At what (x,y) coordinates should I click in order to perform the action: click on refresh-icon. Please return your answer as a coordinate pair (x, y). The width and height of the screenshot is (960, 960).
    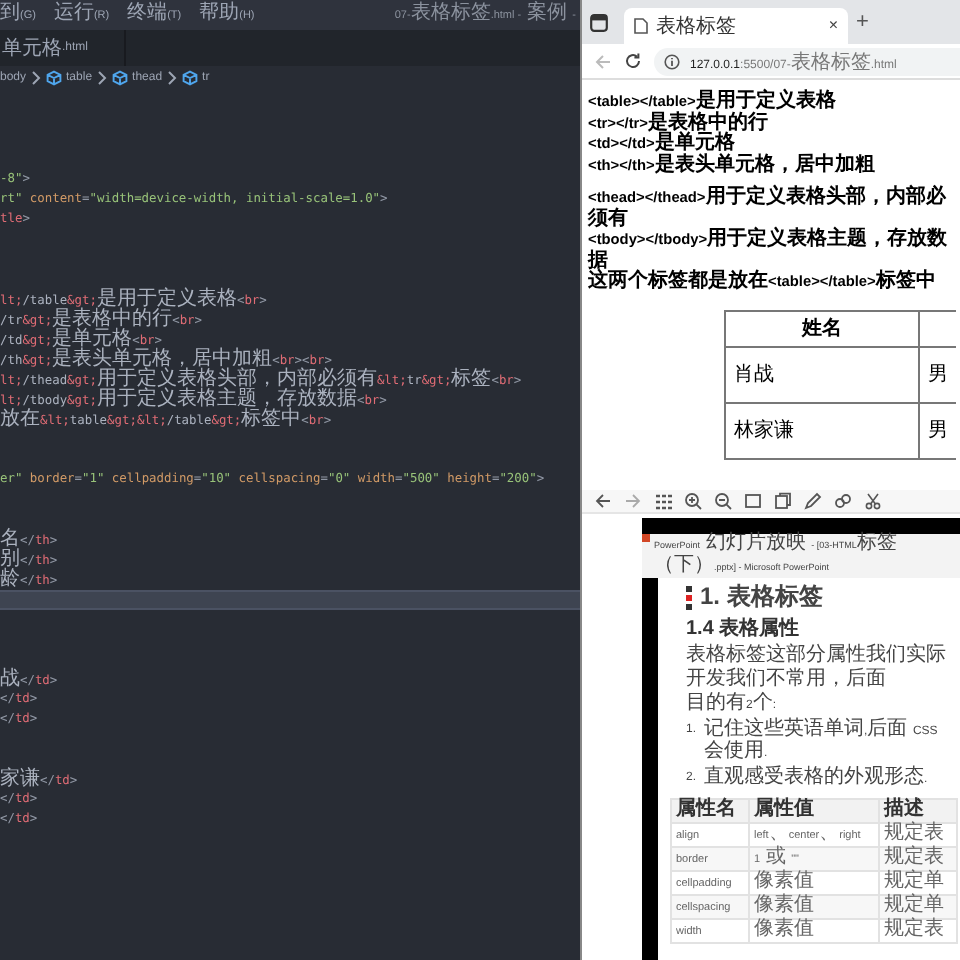
    Looking at the image, I should click on (633, 61).